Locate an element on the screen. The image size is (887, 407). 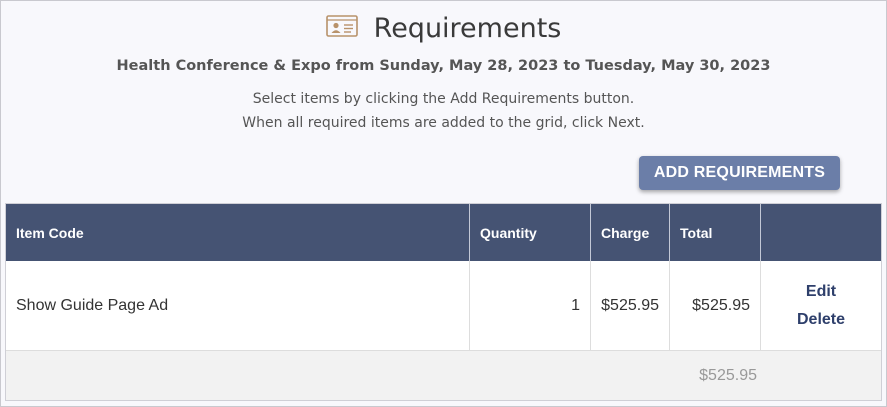
column-header-item-code: Item Code is located at coordinates (238, 232).